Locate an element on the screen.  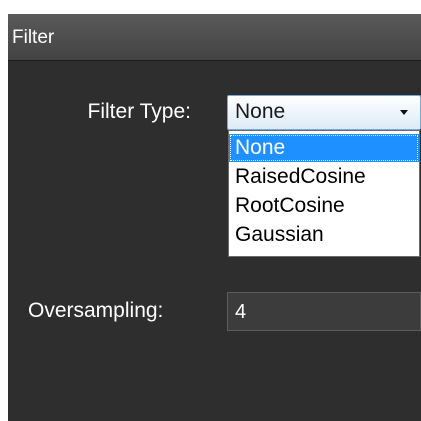
filter-type-dropdown-list: None RaisedCosine RootCosine Gaussian is located at coordinates (324, 193).